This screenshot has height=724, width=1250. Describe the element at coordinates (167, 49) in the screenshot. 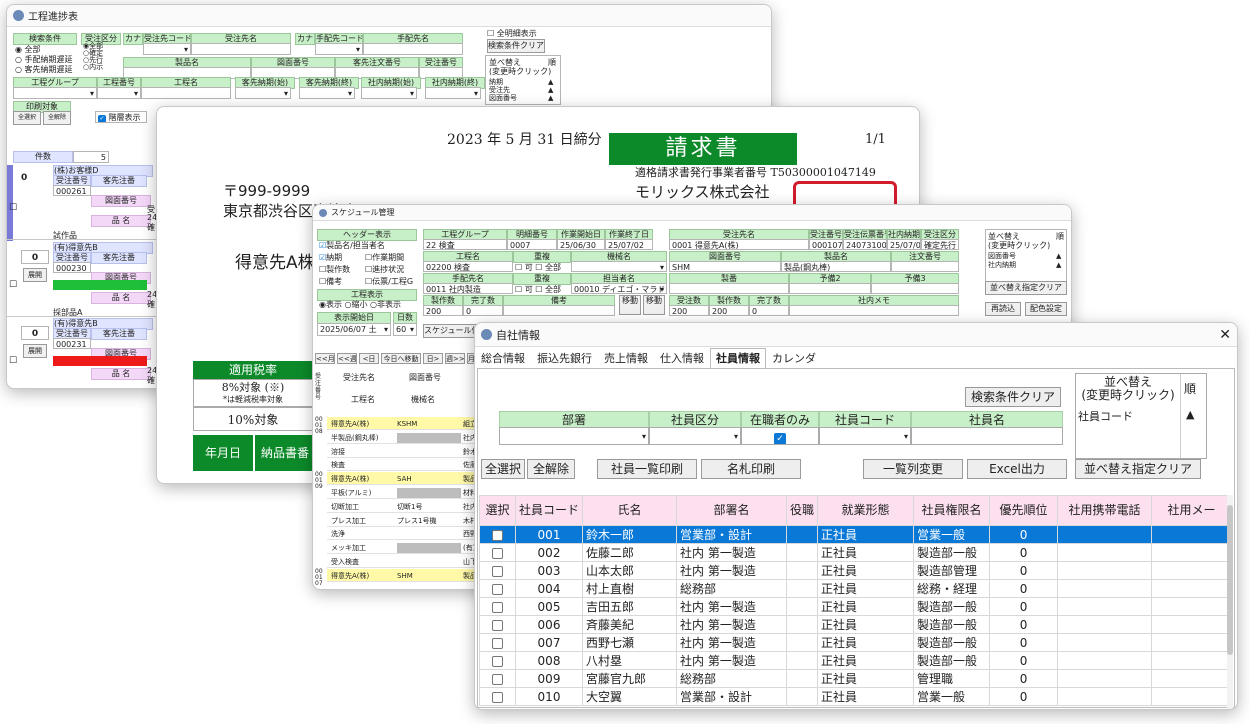

I see `order-code-input` at that location.